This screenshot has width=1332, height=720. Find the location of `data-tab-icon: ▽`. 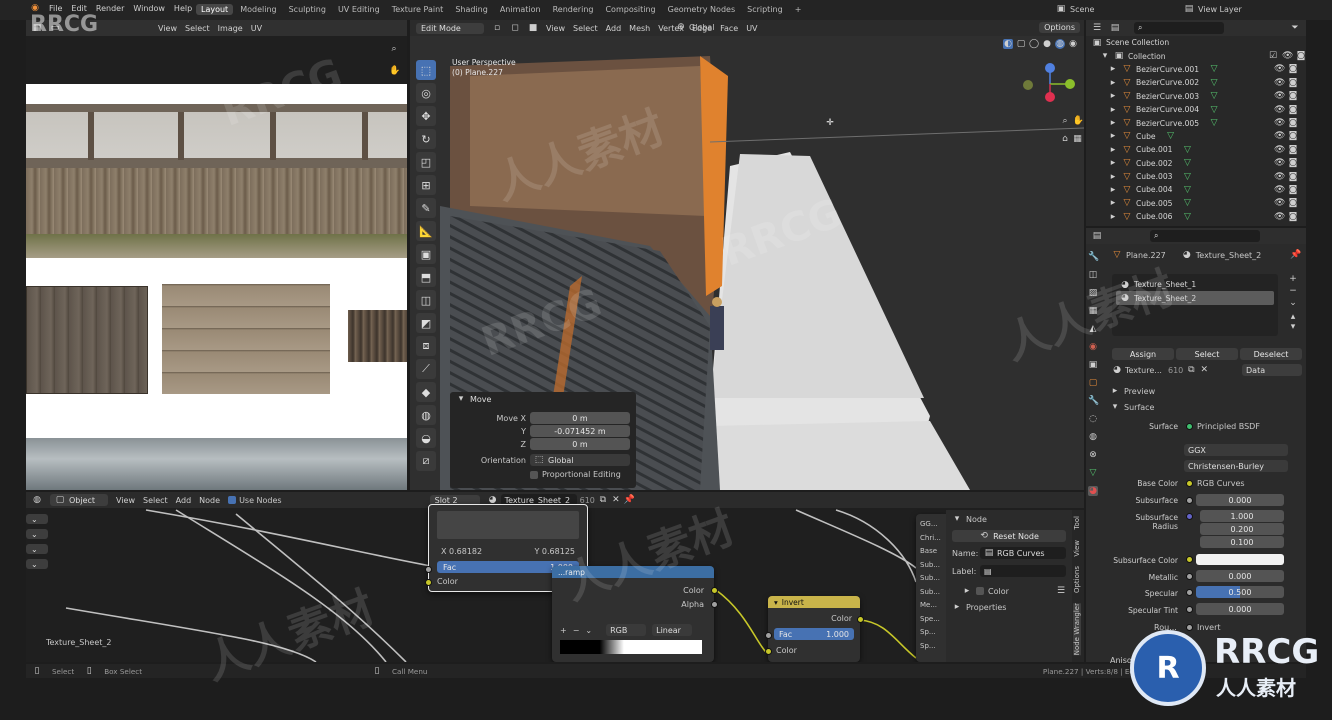

data-tab-icon: ▽ is located at coordinates (1093, 473).